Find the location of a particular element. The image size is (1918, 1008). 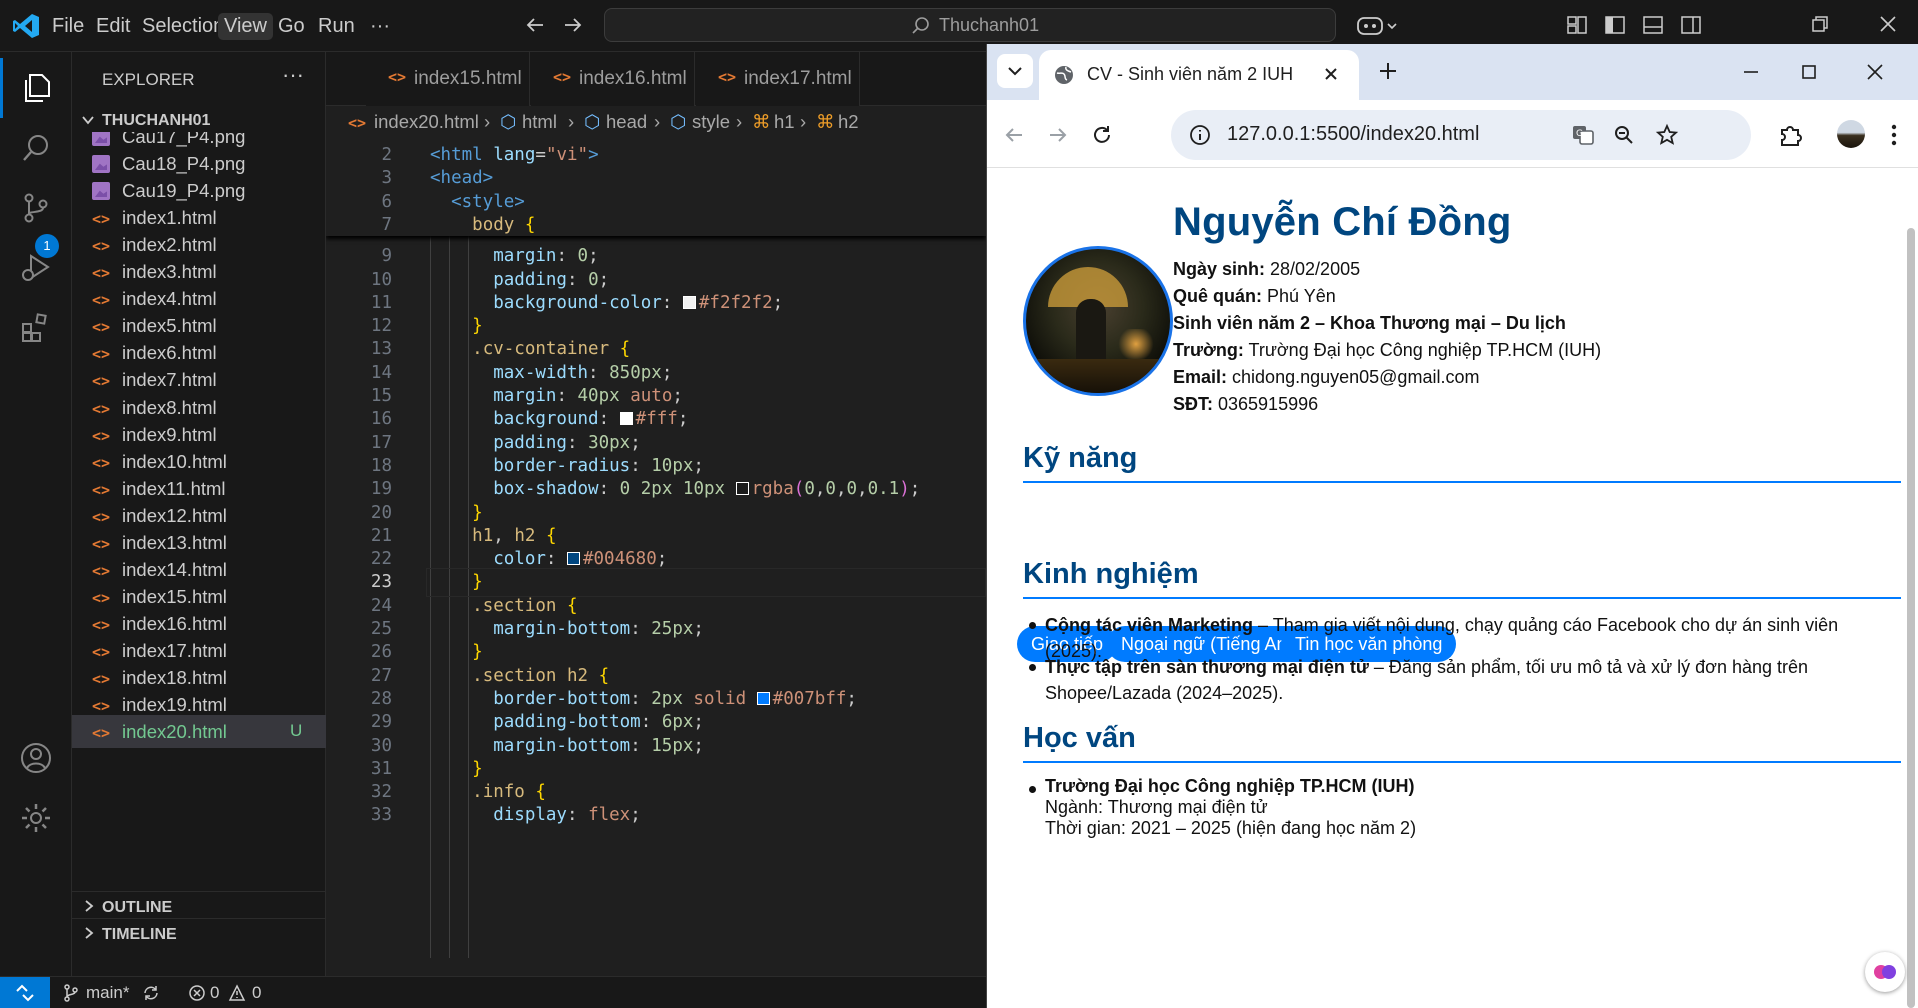

files-icon is located at coordinates (37, 88).